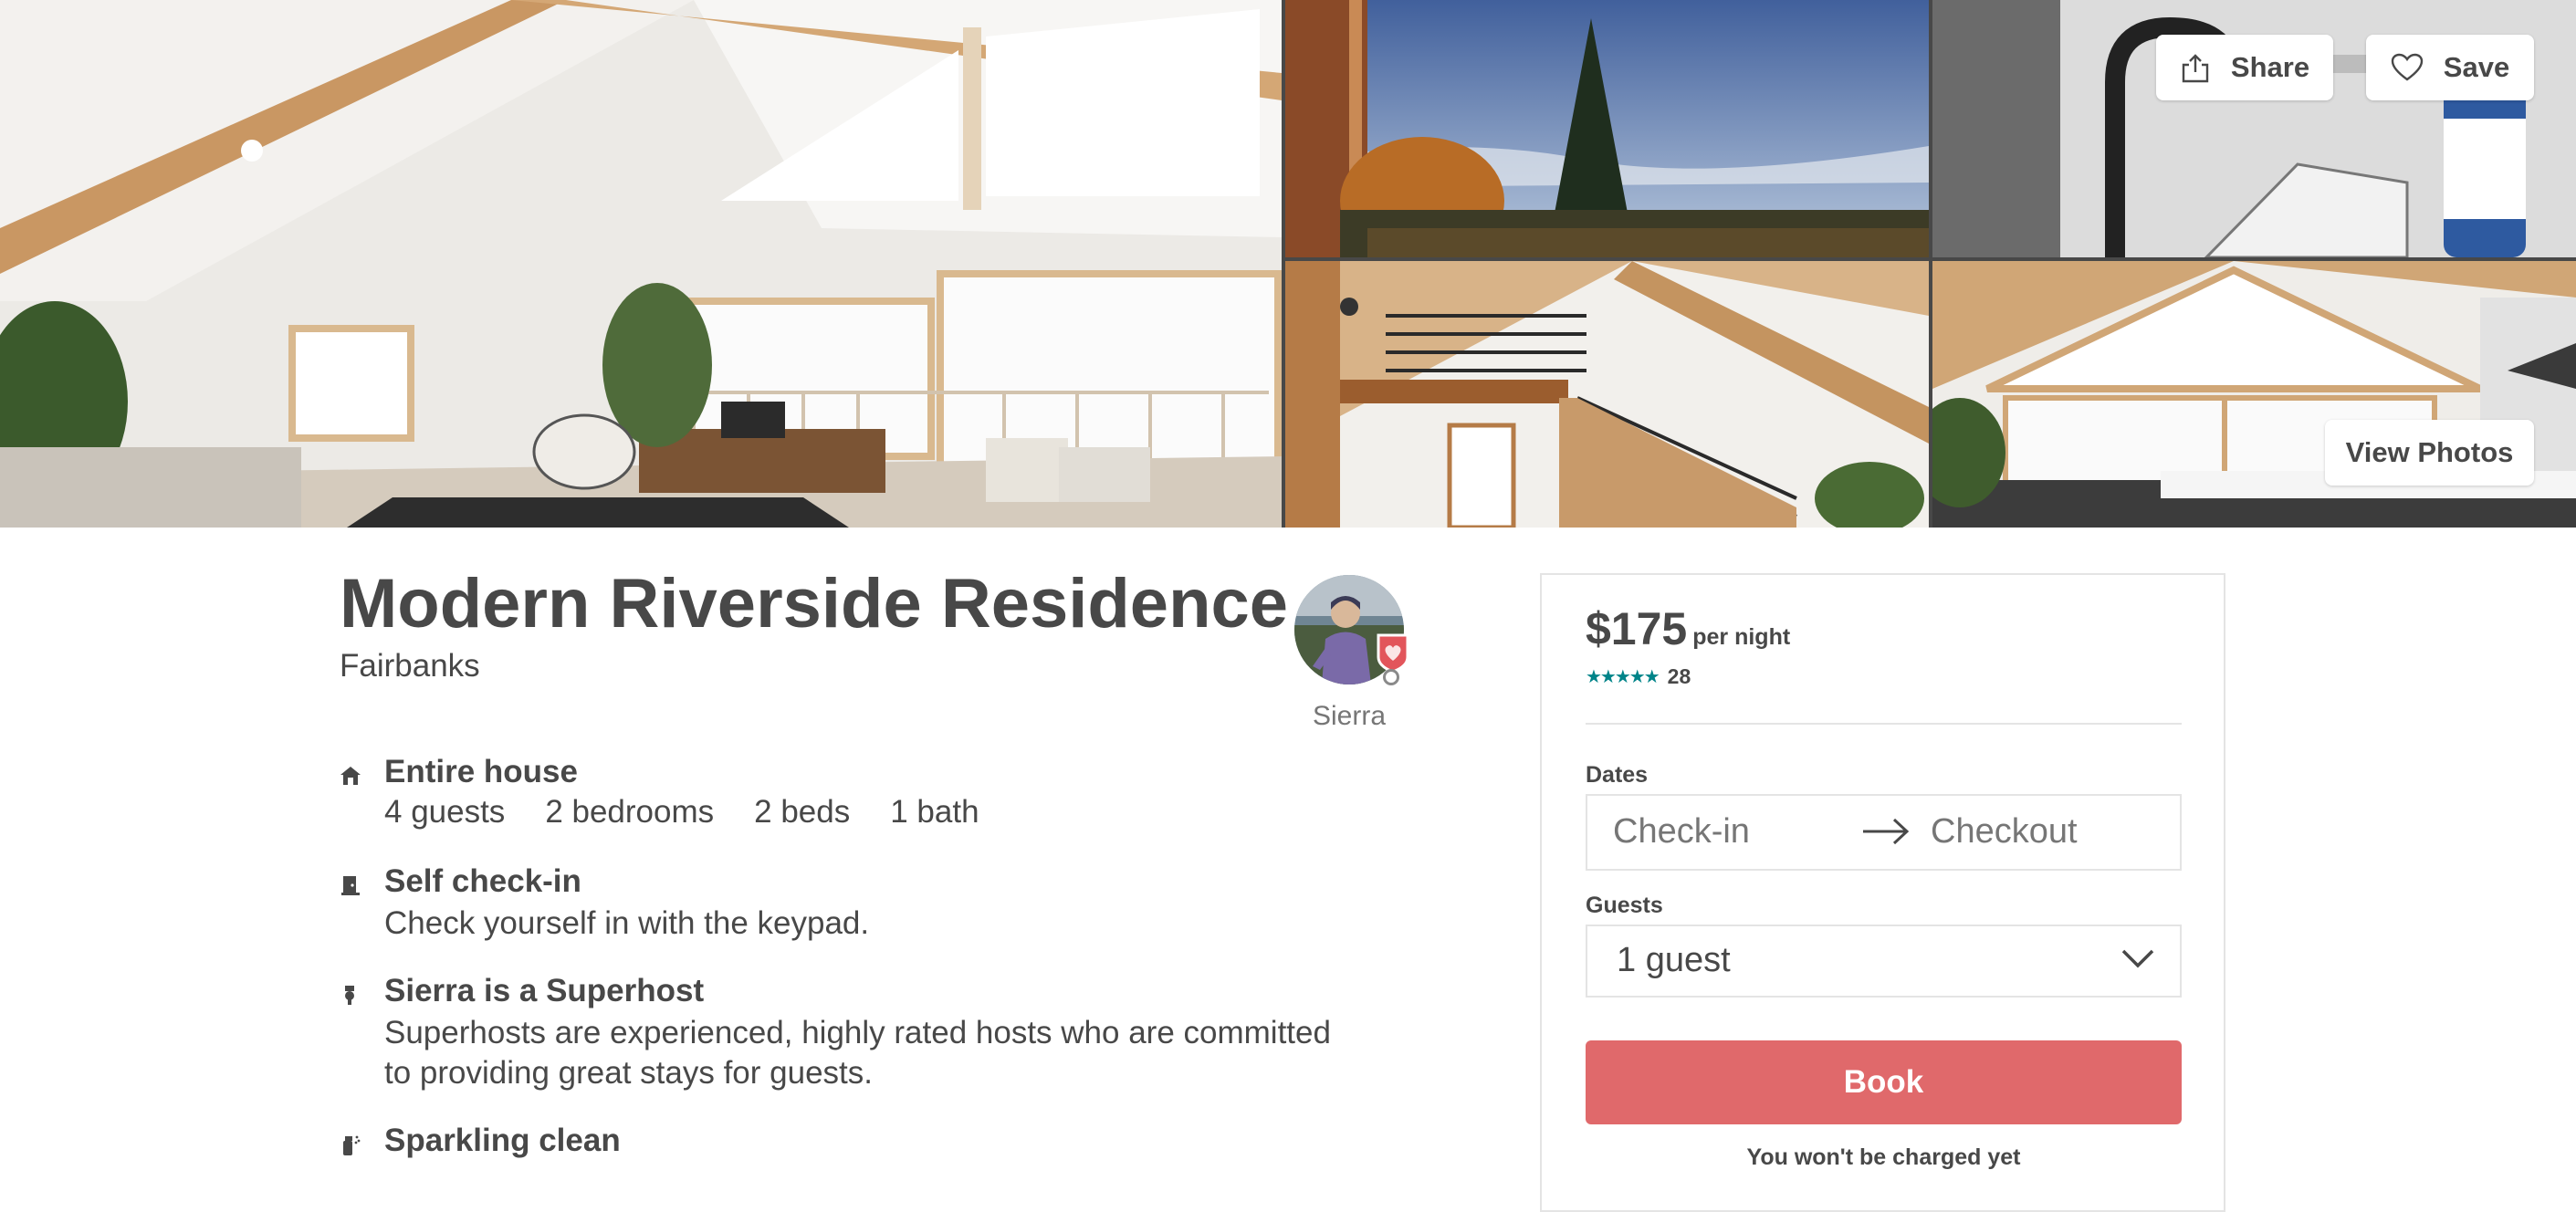 The image size is (2576, 1212). Describe the element at coordinates (481, 771) in the screenshot. I see `feature-title: Entire house` at that location.